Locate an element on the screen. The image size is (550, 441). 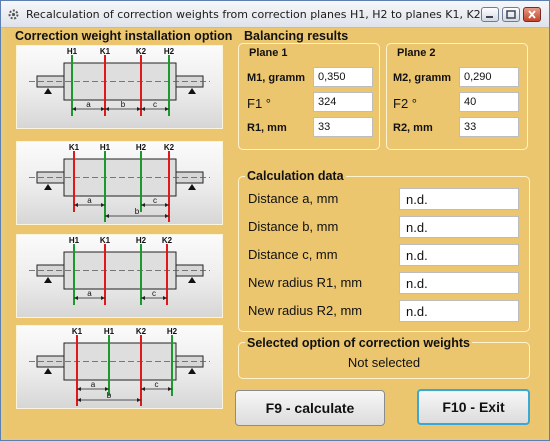
f2-label: F2 ° is located at coordinates (405, 103).